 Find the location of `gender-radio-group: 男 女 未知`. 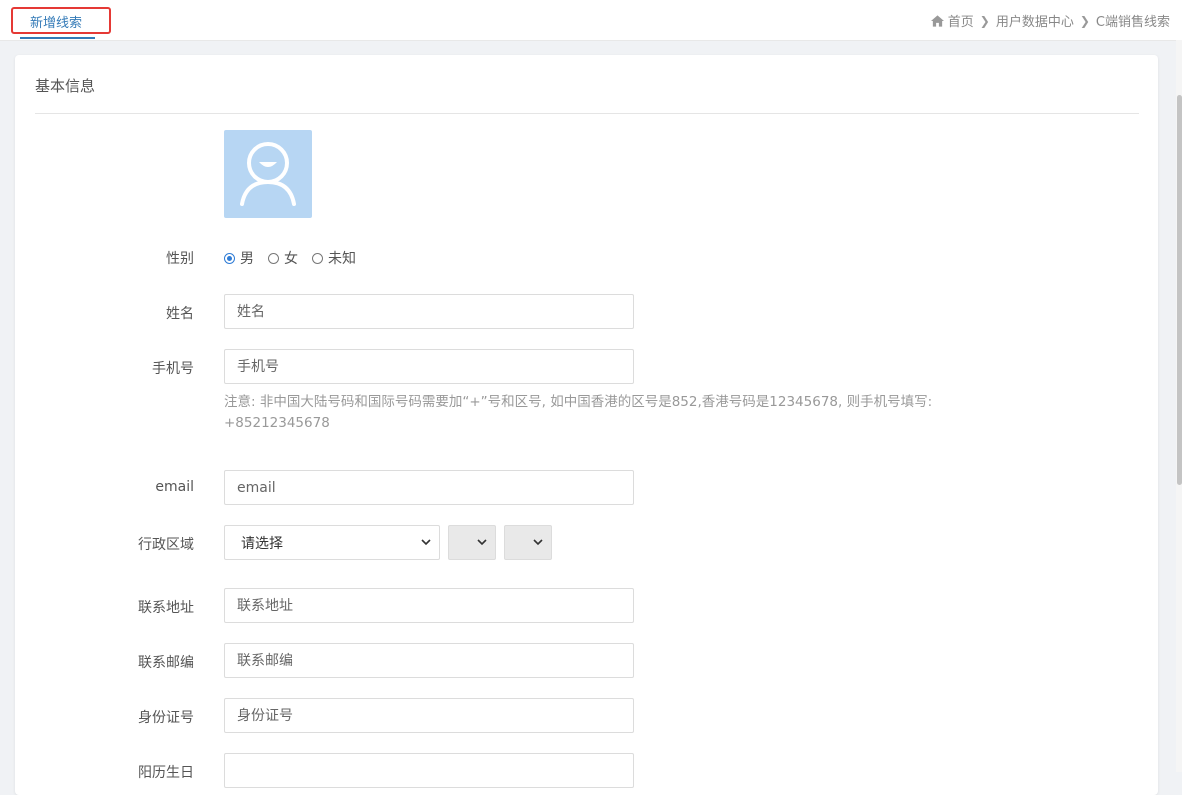

gender-radio-group: 男 女 未知 is located at coordinates (297, 258).